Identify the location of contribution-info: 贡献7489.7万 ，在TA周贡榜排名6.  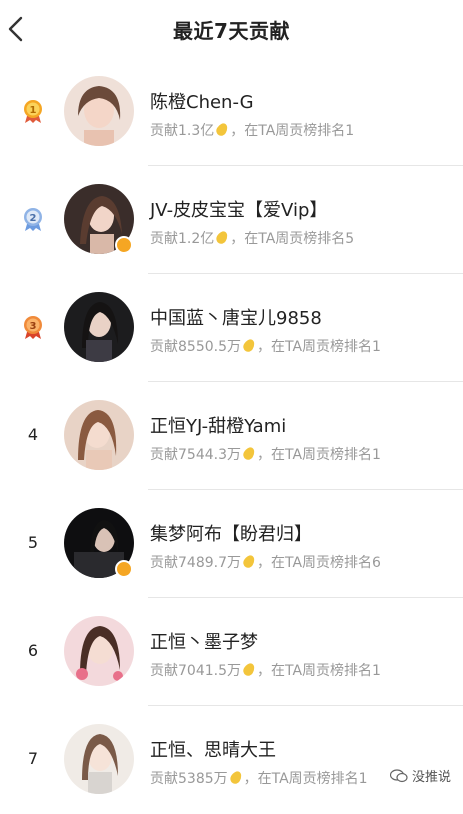
(265, 562).